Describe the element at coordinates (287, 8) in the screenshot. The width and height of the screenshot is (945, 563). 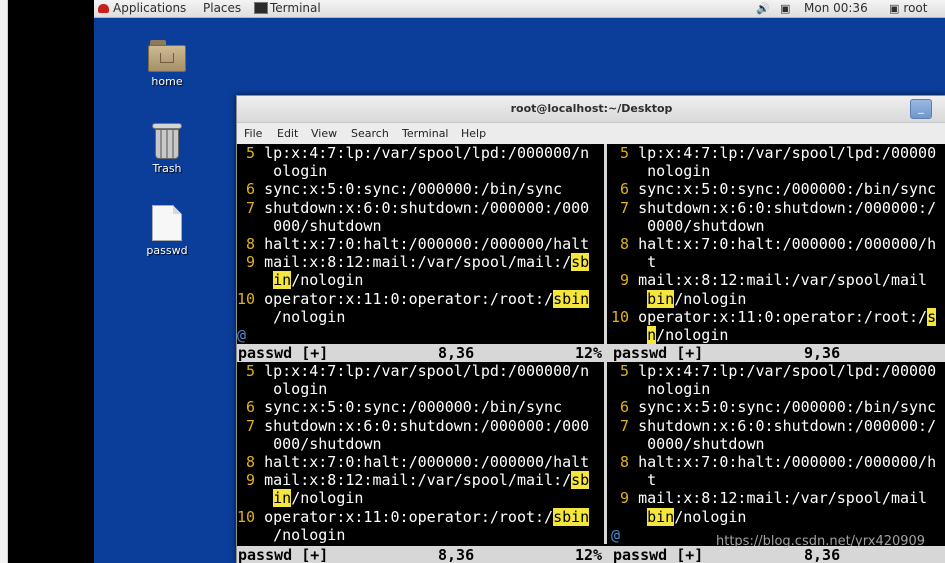
I see `taskbar-terminal: Terminal` at that location.